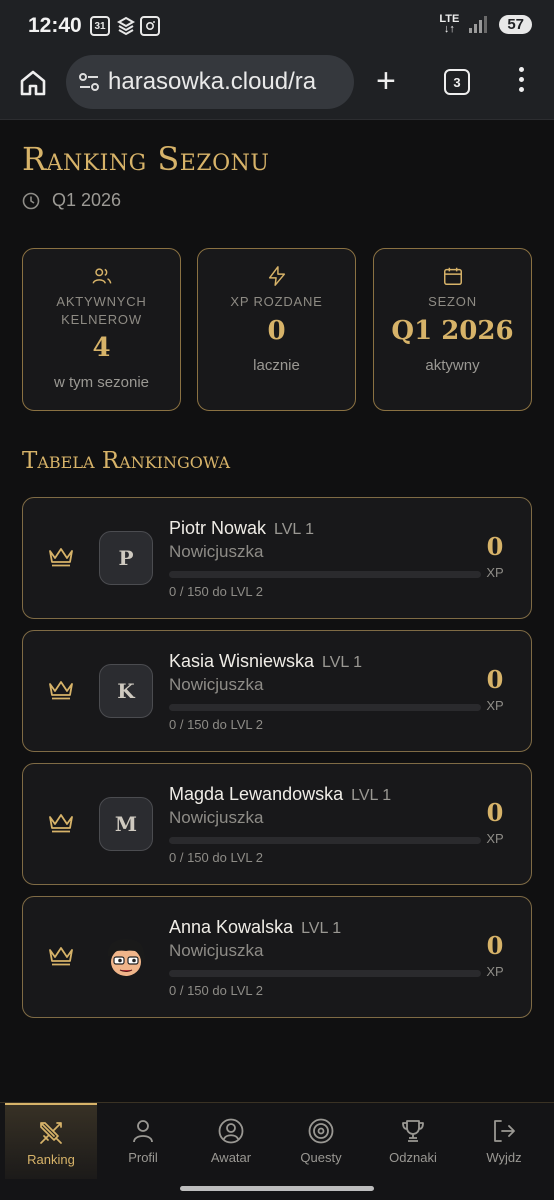  What do you see at coordinates (276, 301) in the screenshot?
I see `stat-label: XP ROZDANE` at bounding box center [276, 301].